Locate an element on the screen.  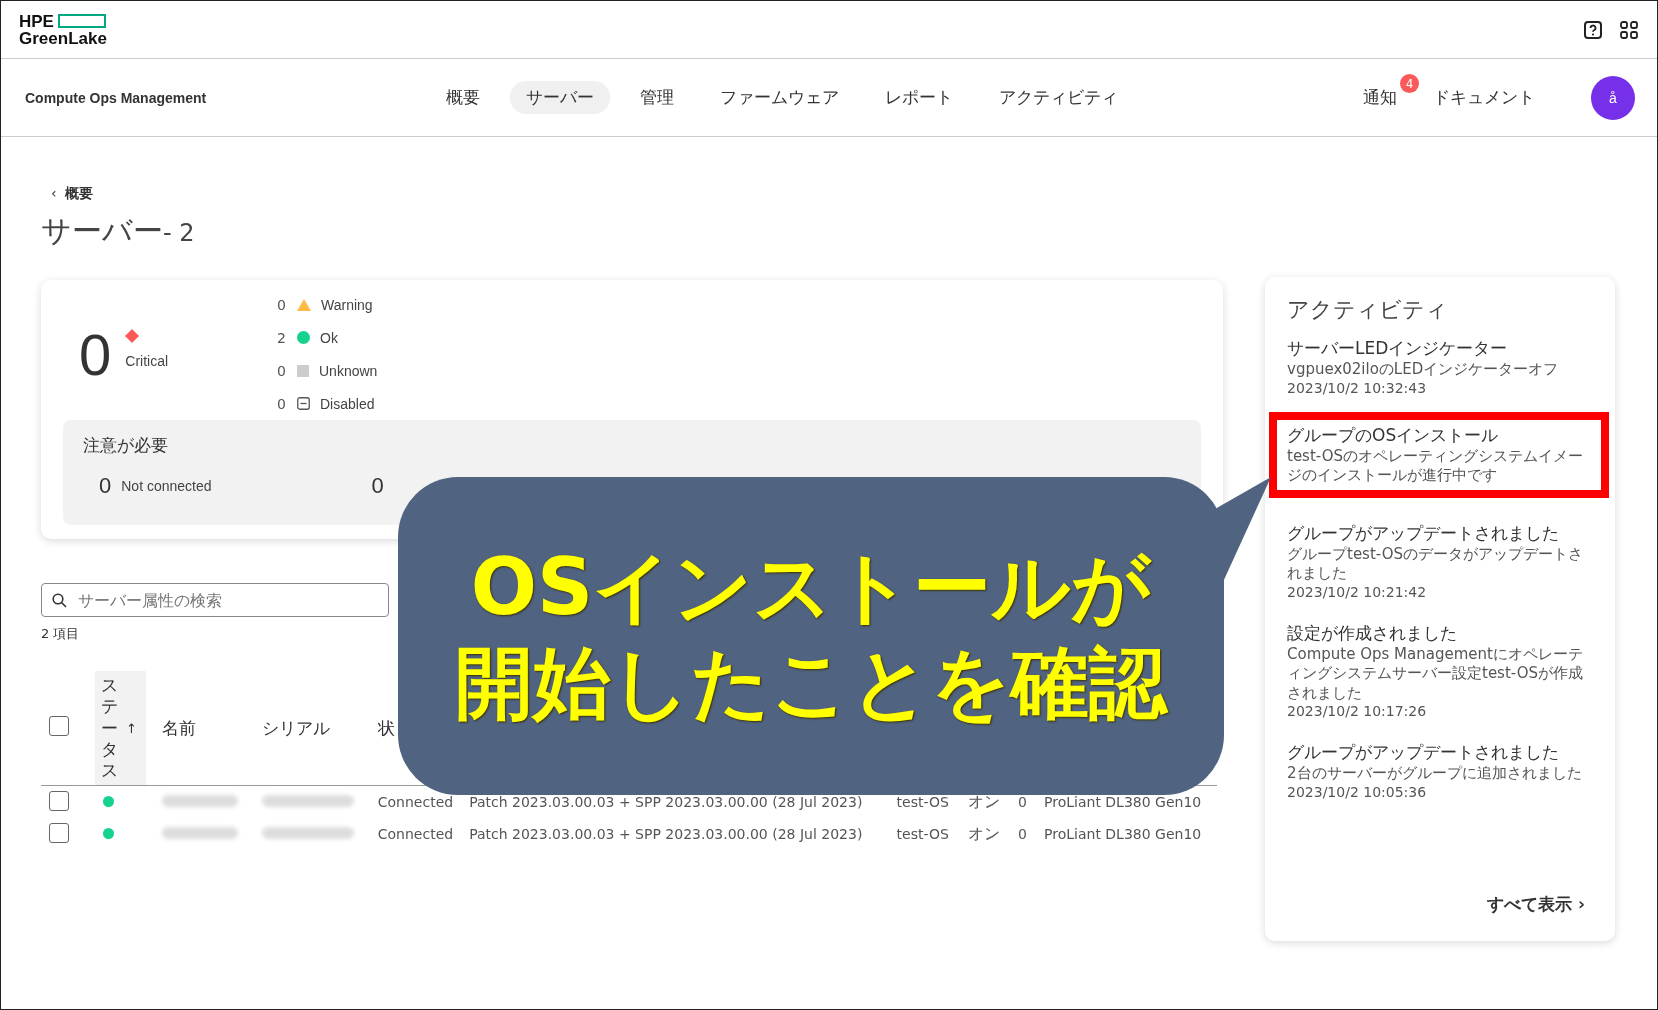
brand-name: HPE is located at coordinates (36, 21).